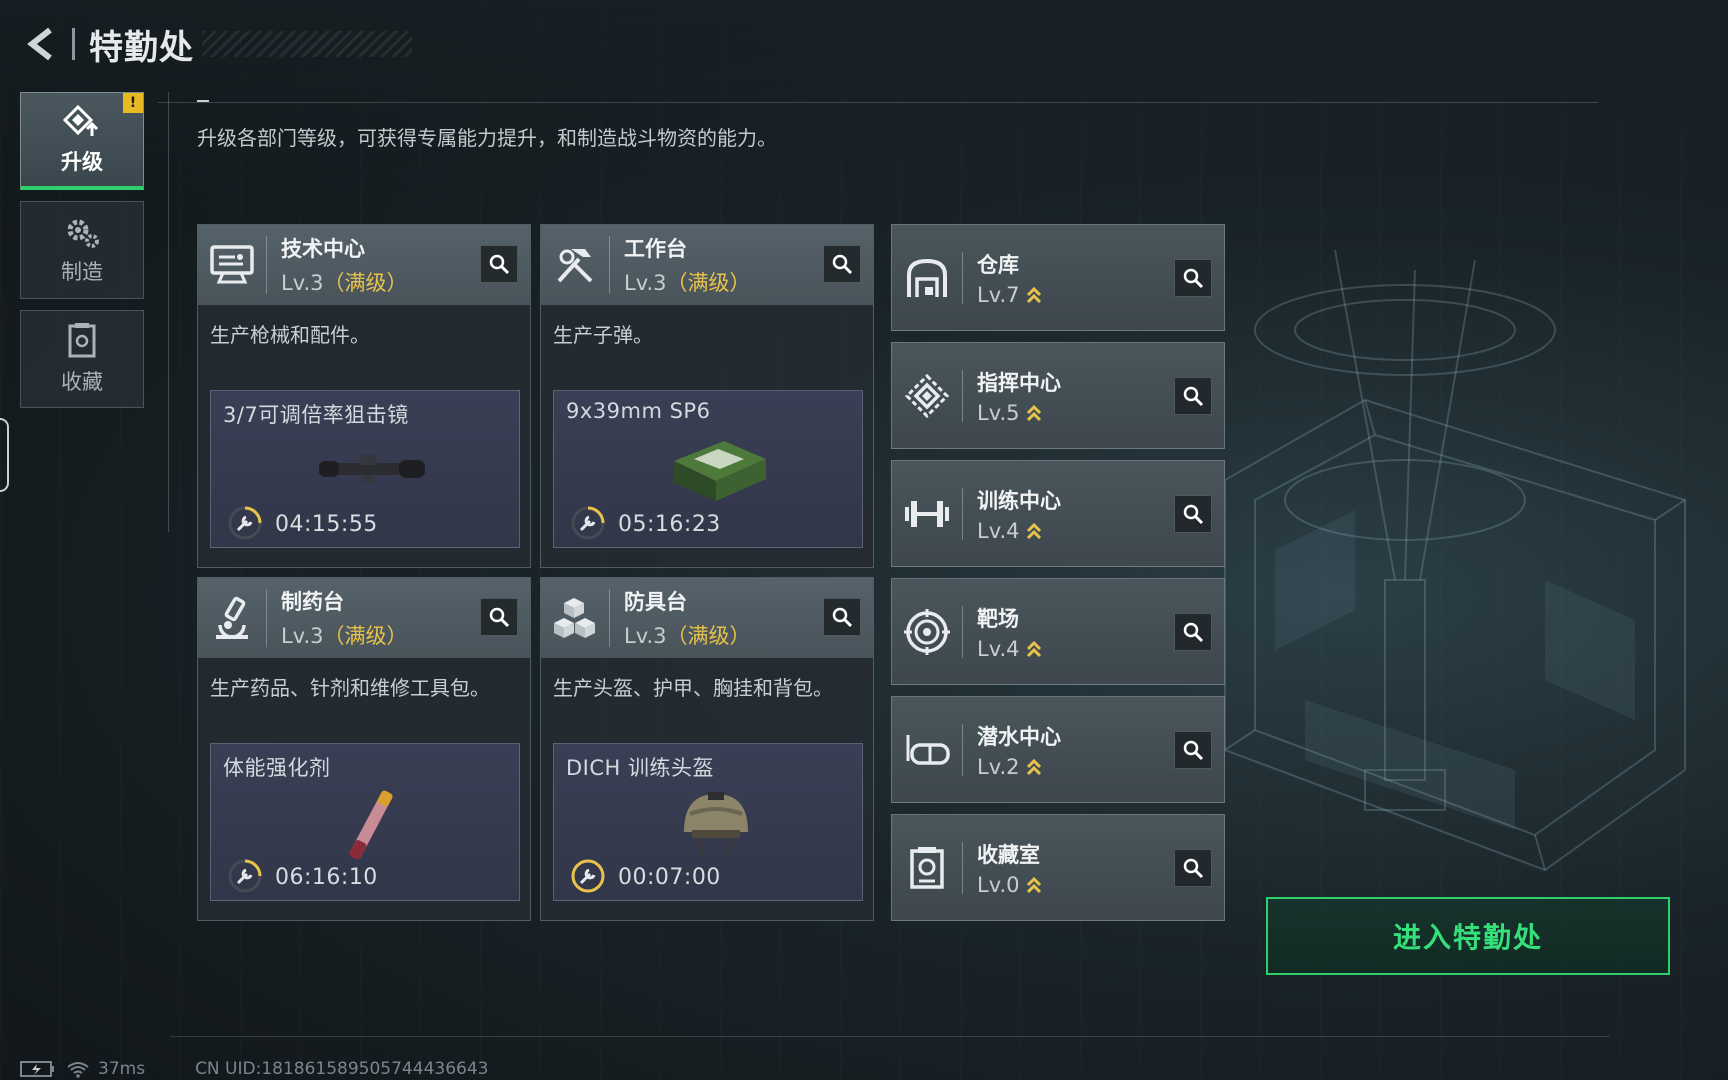  What do you see at coordinates (82, 161) in the screenshot?
I see `nav-label-upgrade: 升级` at bounding box center [82, 161].